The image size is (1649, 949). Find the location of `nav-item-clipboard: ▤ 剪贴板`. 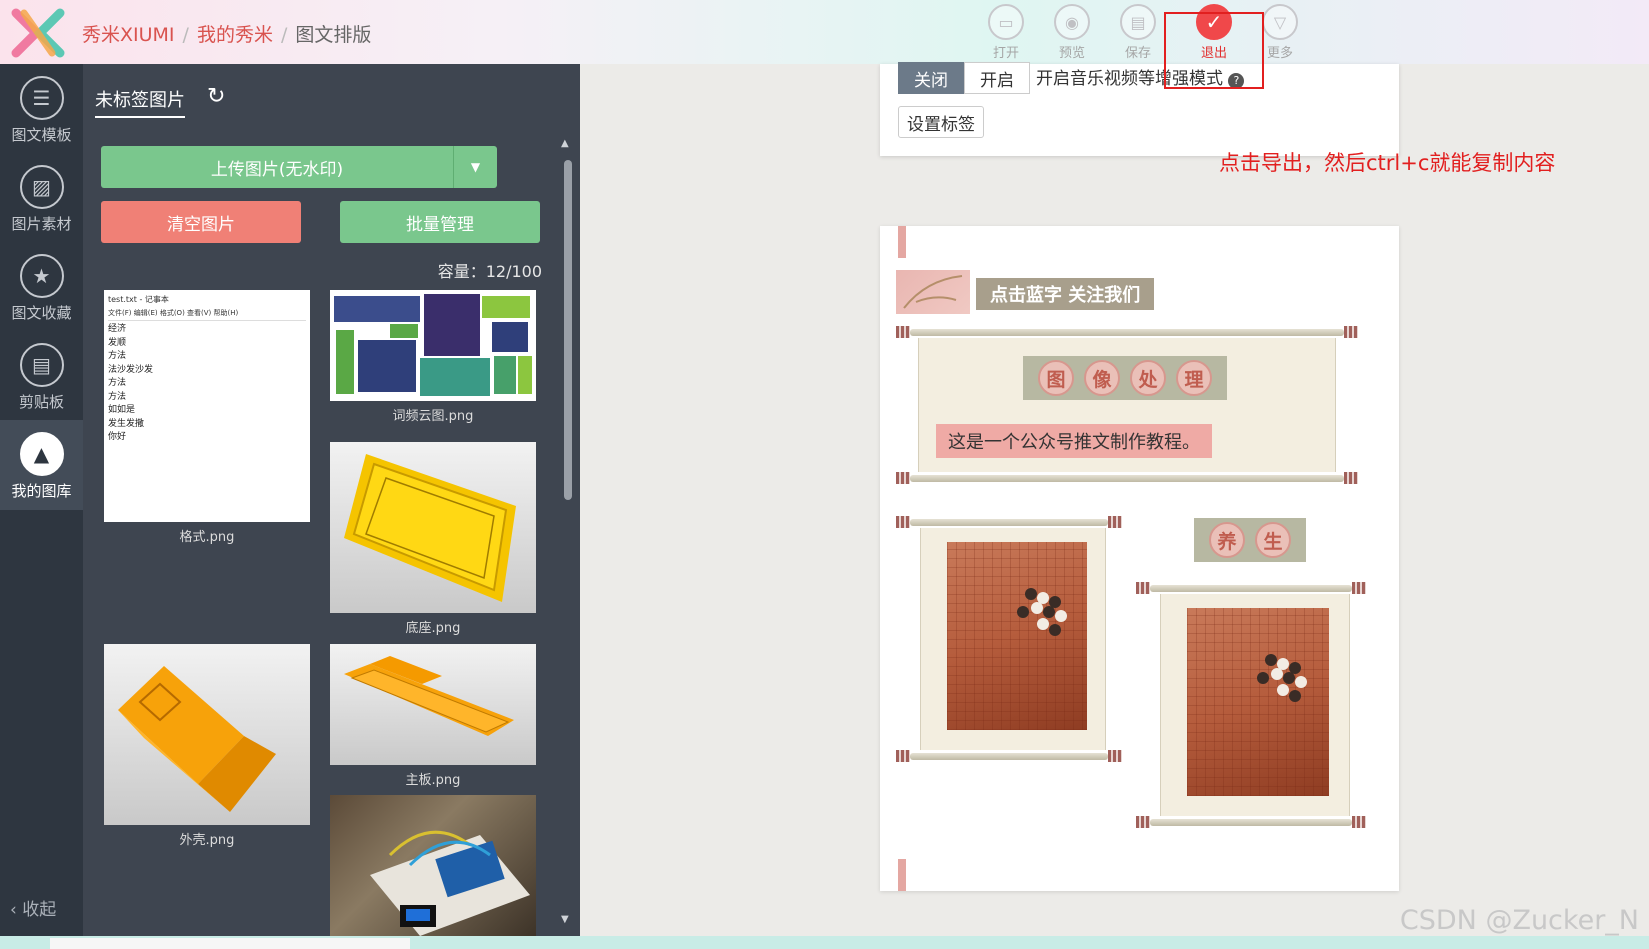

nav-item-clipboard: ▤ 剪贴板 is located at coordinates (41, 376).